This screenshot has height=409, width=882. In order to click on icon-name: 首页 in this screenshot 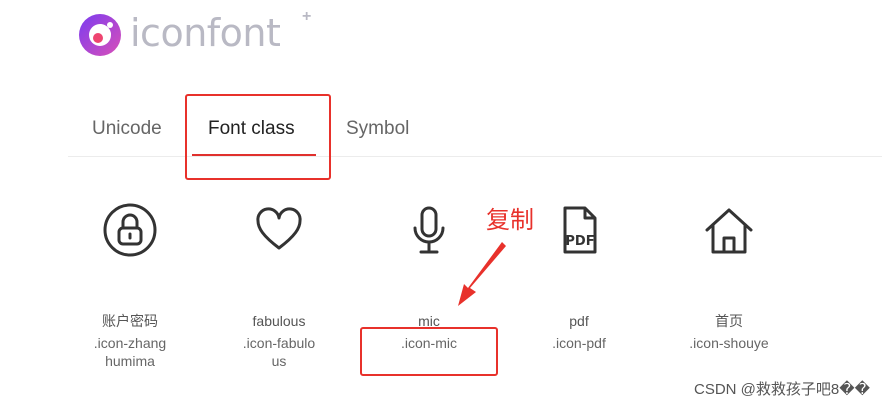, I will do `click(729, 321)`.